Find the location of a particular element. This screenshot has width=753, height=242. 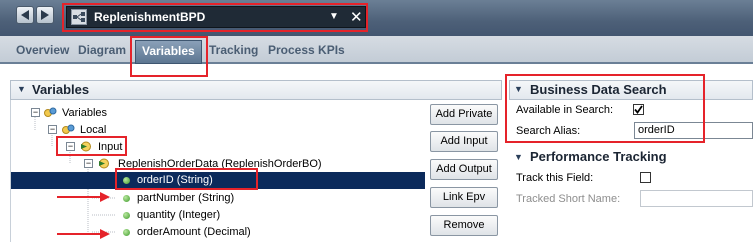

variables-panel-title: Variables is located at coordinates (61, 89).